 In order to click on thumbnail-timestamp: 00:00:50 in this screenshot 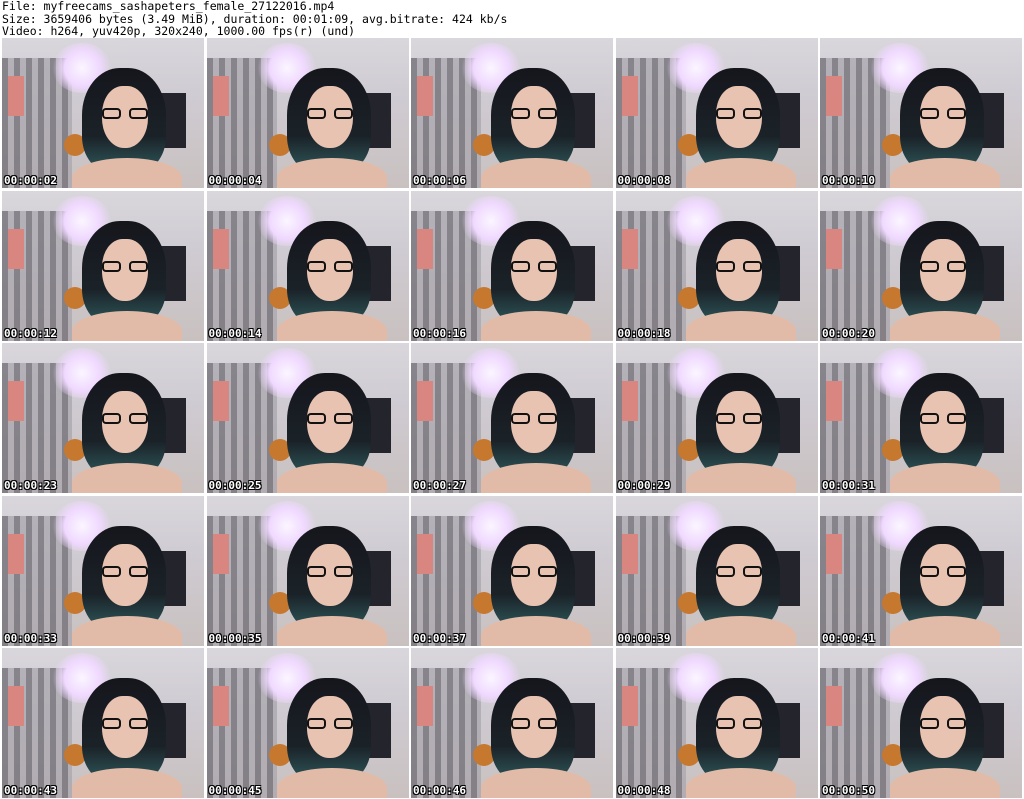, I will do `click(848, 790)`.